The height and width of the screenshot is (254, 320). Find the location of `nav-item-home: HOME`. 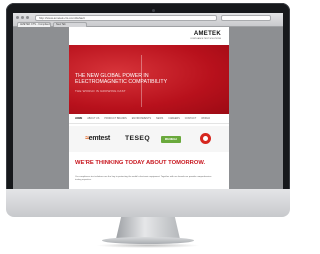

nav-item-home: HOME is located at coordinates (78, 118).